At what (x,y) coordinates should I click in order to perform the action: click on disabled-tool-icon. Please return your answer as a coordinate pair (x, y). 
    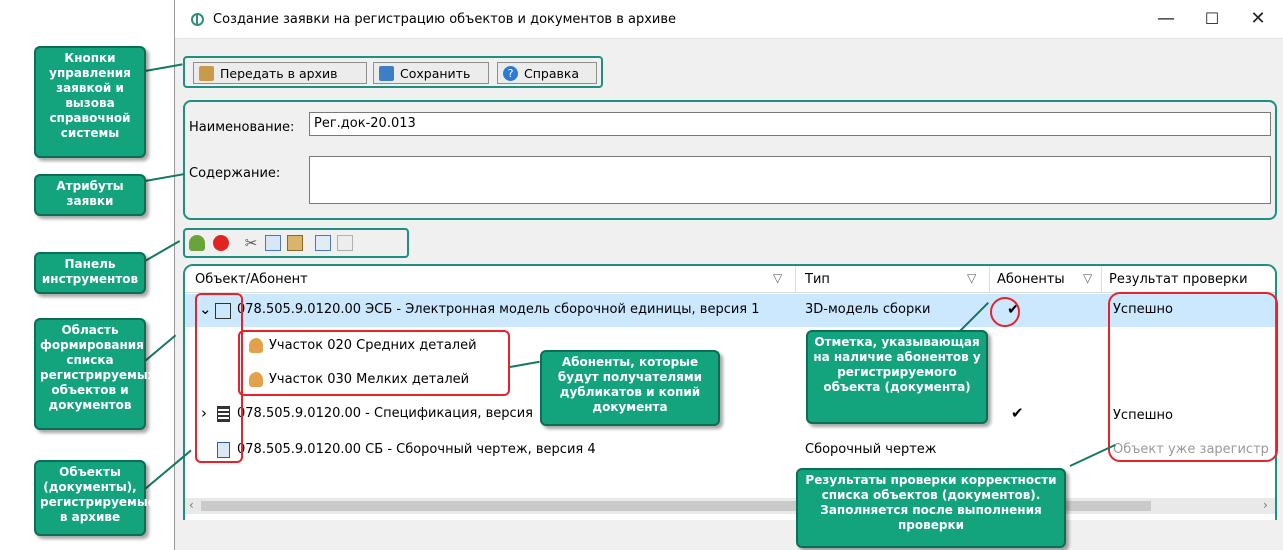
    Looking at the image, I should click on (345, 243).